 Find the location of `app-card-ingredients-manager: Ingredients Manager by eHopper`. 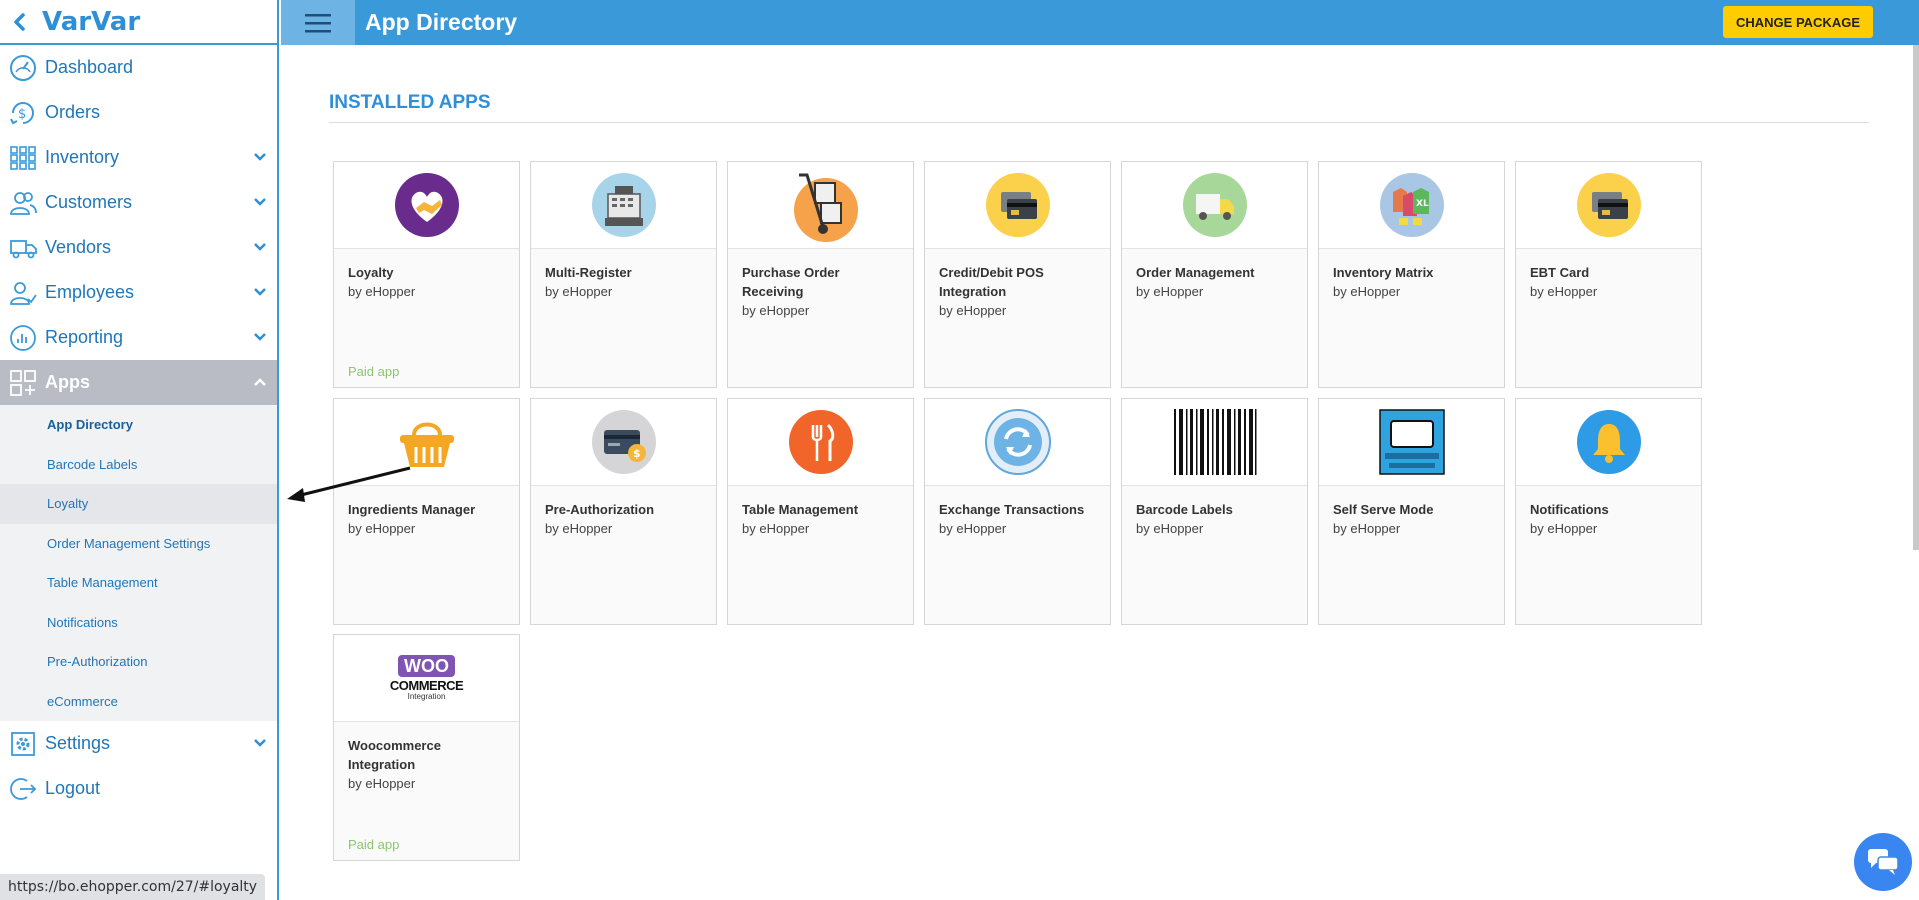

app-card-ingredients-manager: Ingredients Manager by eHopper is located at coordinates (426, 511).